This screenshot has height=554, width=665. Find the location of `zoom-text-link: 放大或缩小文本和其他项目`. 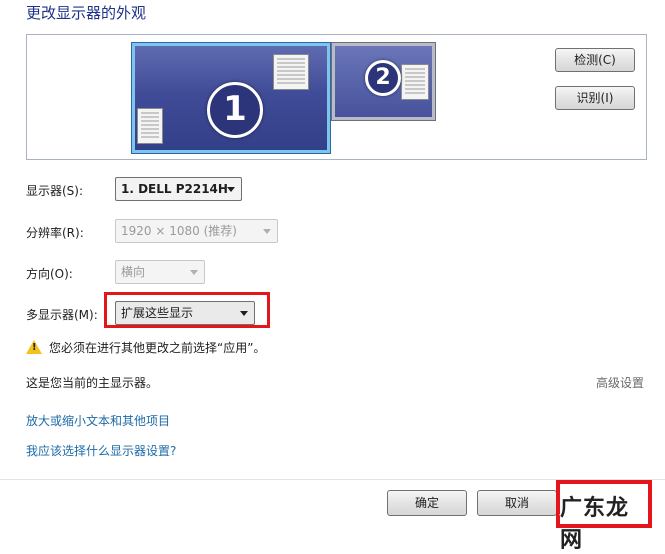

zoom-text-link: 放大或缩小文本和其他项目 is located at coordinates (98, 420).